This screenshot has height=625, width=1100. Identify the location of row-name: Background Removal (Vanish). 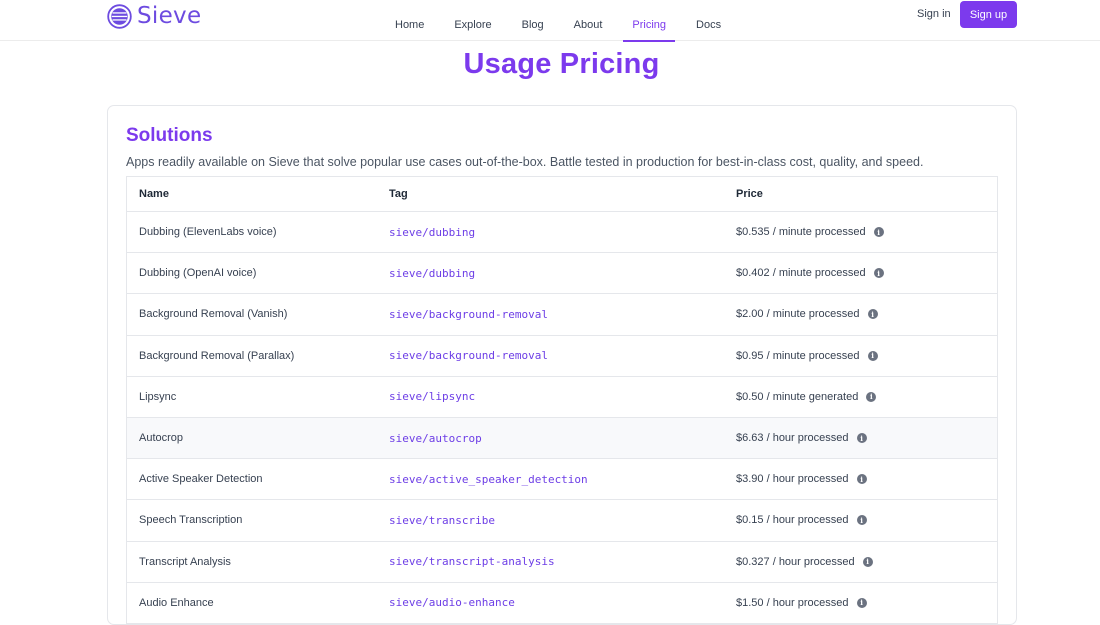
(213, 314).